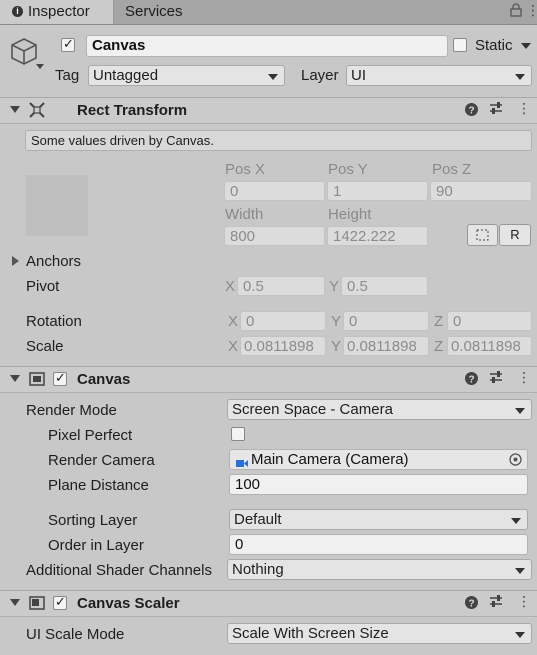 The width and height of the screenshot is (537, 655). Describe the element at coordinates (489, 321) in the screenshot. I see `rotation-z-field: 0` at that location.